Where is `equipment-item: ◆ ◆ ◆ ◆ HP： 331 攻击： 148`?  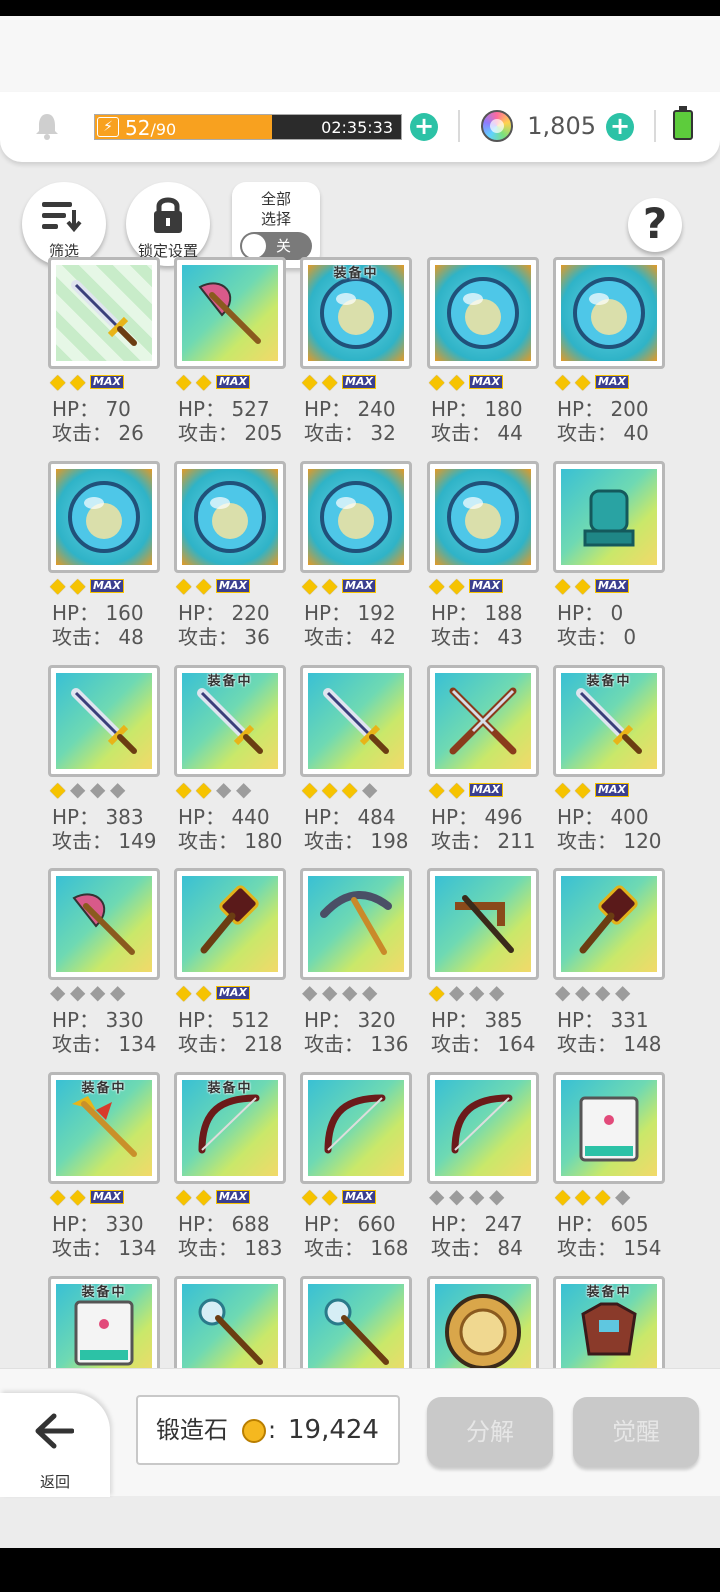
equipment-item: ◆ ◆ ◆ ◆ HP： 331 攻击： 148 is located at coordinates (609, 963).